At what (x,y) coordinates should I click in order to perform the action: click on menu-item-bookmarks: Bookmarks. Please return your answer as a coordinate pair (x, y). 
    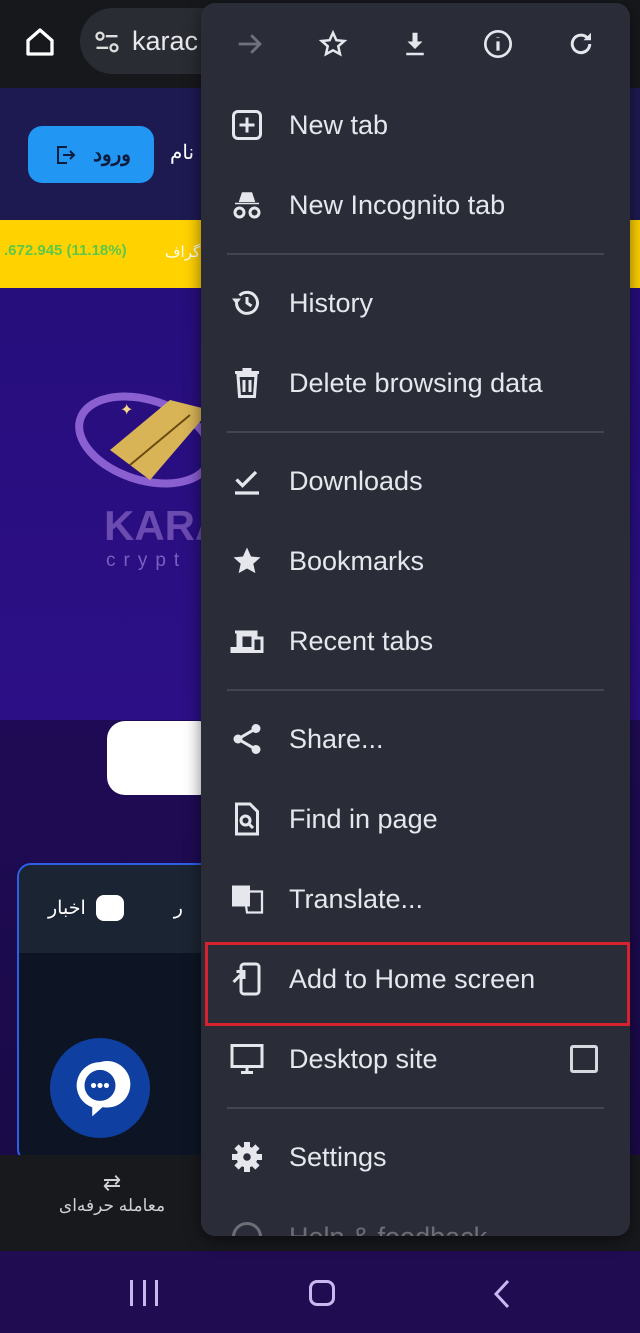
    Looking at the image, I should click on (415, 561).